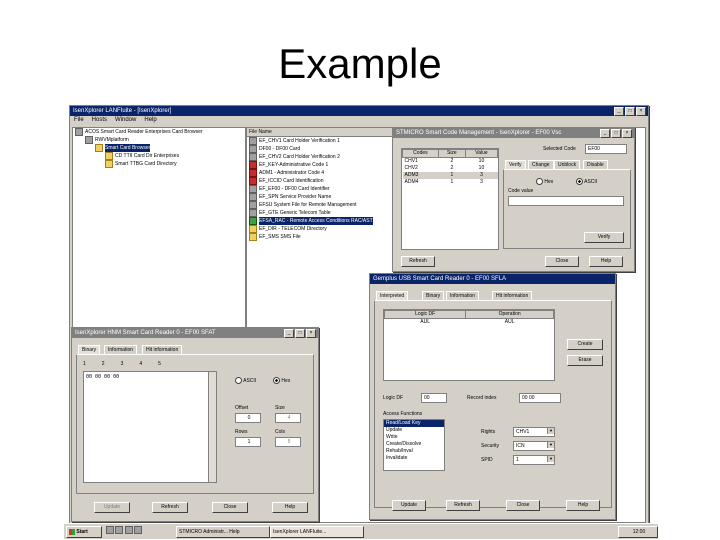  What do you see at coordinates (414, 451) in the screenshot?
I see `list-item: Rehab/Inval` at bounding box center [414, 451].